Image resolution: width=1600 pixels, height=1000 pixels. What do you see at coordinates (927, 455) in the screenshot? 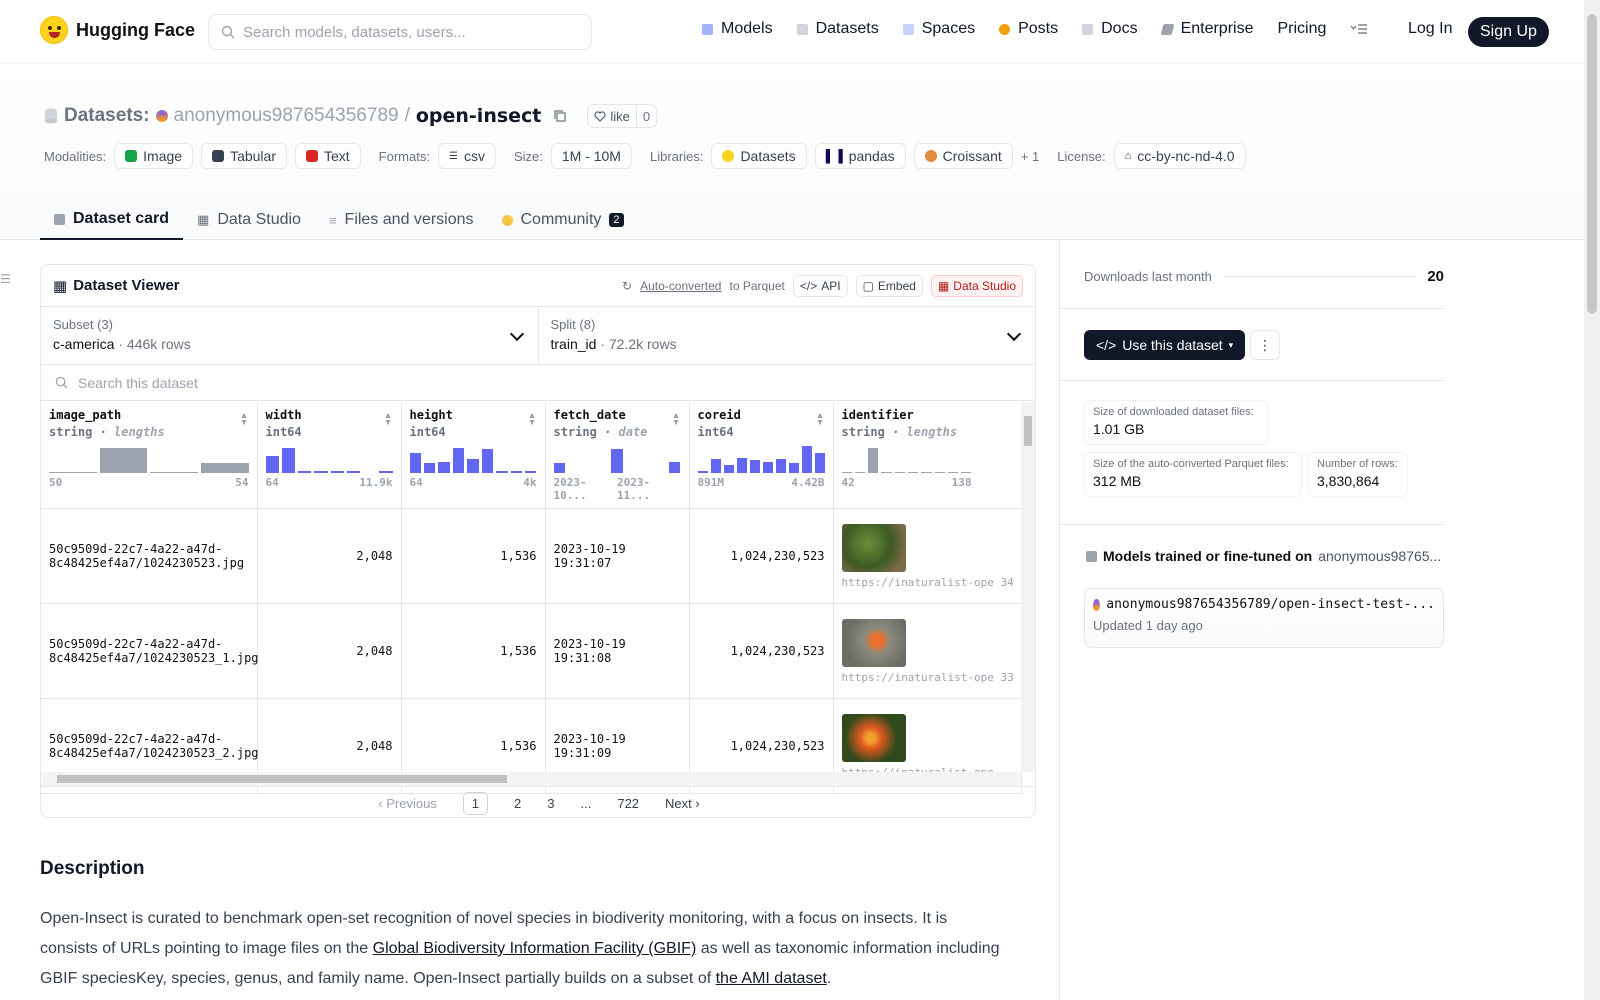
I see `column-header-identifier: identifier string · lengths 42 138` at bounding box center [927, 455].